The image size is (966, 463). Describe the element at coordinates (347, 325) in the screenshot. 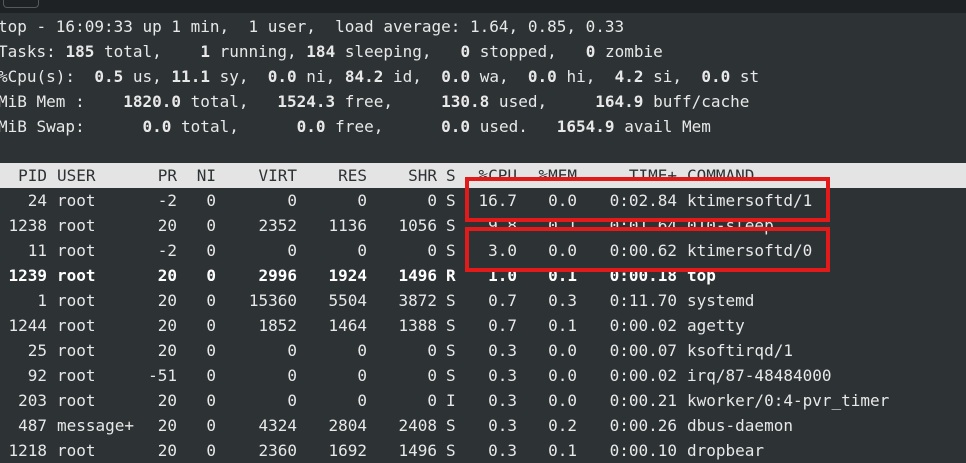

I see `process-res: 1464` at that location.